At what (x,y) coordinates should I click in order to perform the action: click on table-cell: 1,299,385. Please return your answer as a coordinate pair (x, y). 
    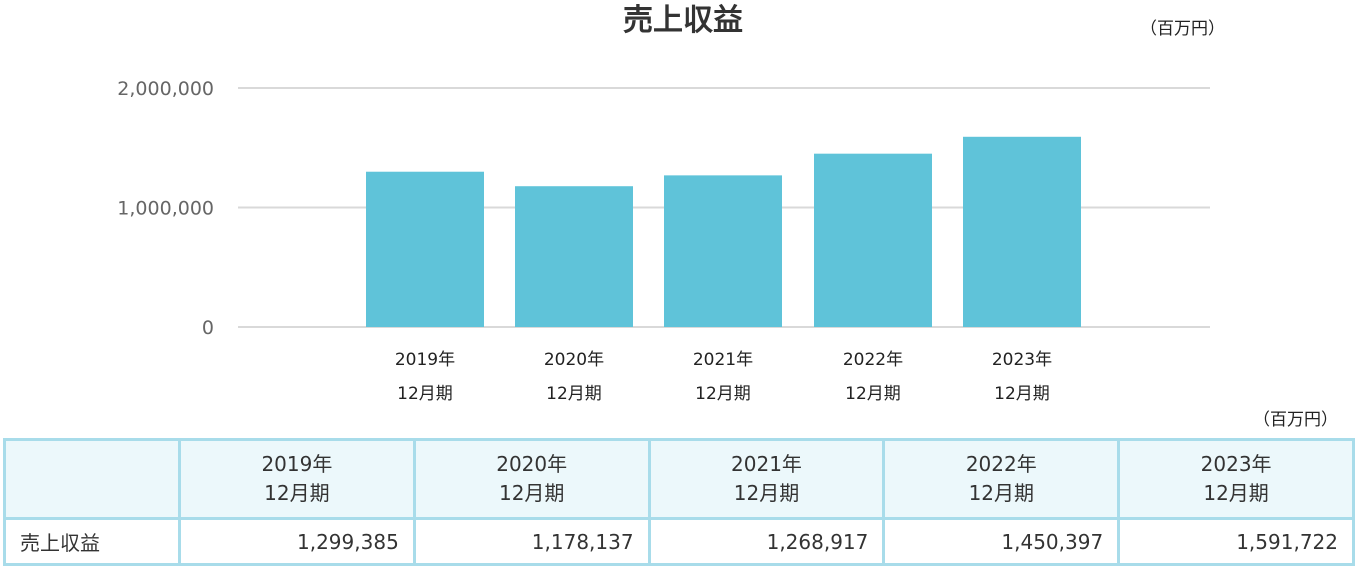
    Looking at the image, I should click on (297, 541).